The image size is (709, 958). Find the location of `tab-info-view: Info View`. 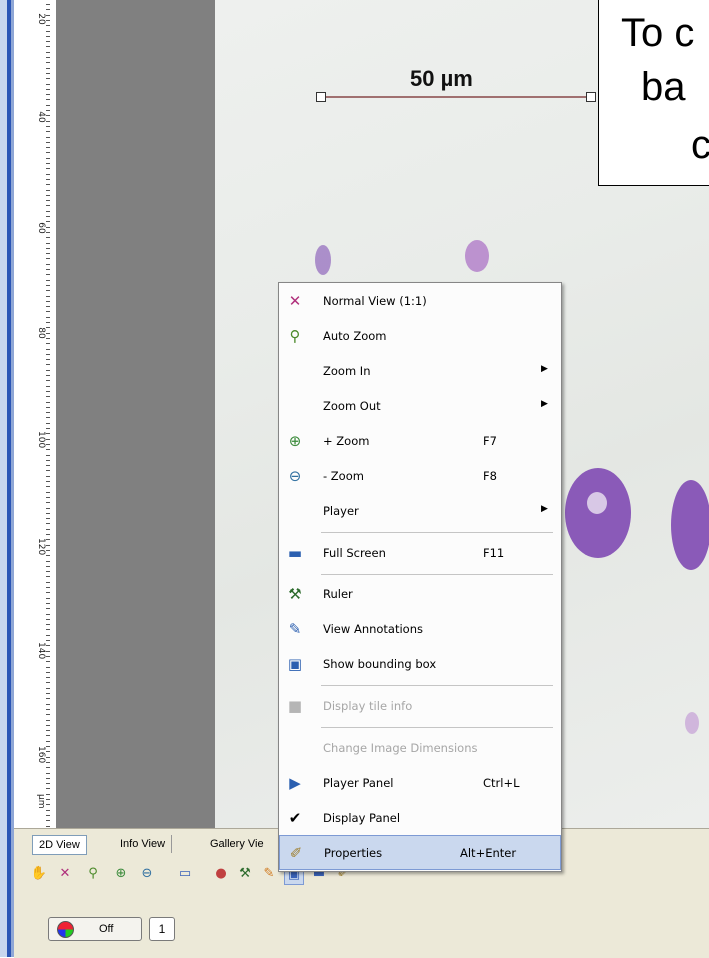

tab-info-view: Info View is located at coordinates (143, 844).